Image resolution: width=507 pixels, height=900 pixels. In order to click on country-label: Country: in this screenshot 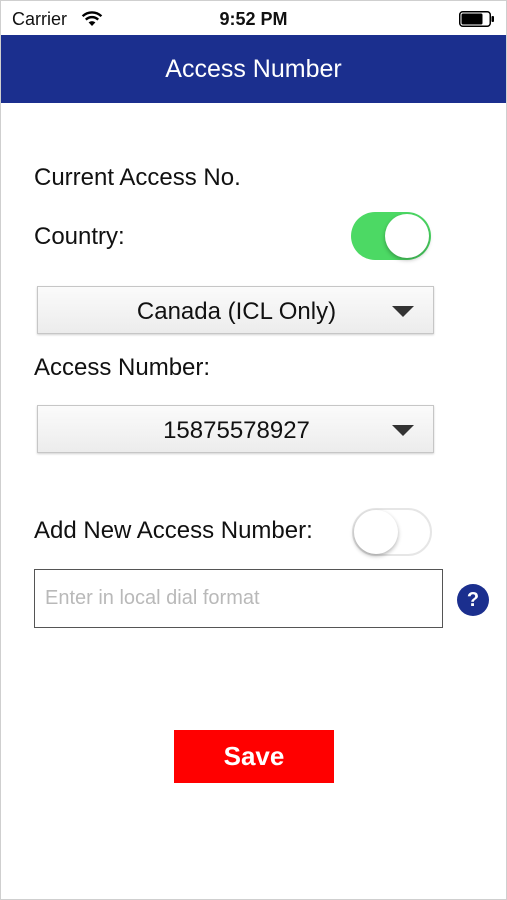, I will do `click(79, 236)`.